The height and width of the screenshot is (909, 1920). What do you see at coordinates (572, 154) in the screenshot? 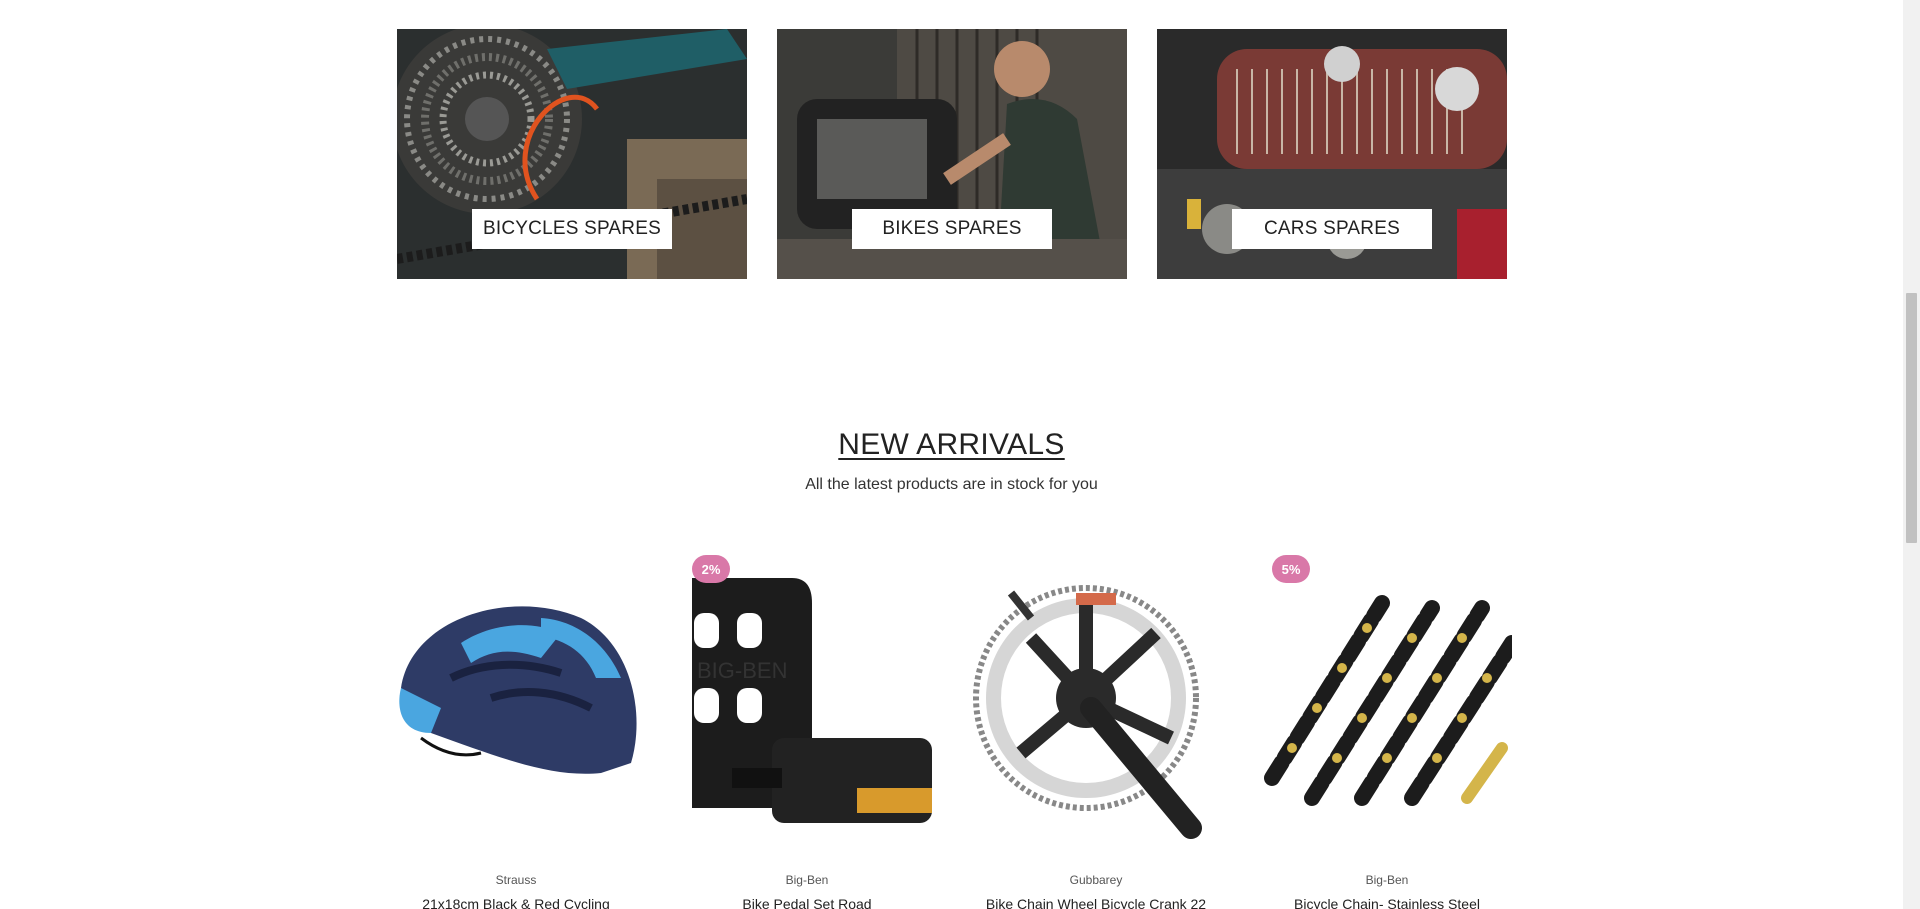
I see `category-tile-bicycles: BICYCLES SPARES` at bounding box center [572, 154].